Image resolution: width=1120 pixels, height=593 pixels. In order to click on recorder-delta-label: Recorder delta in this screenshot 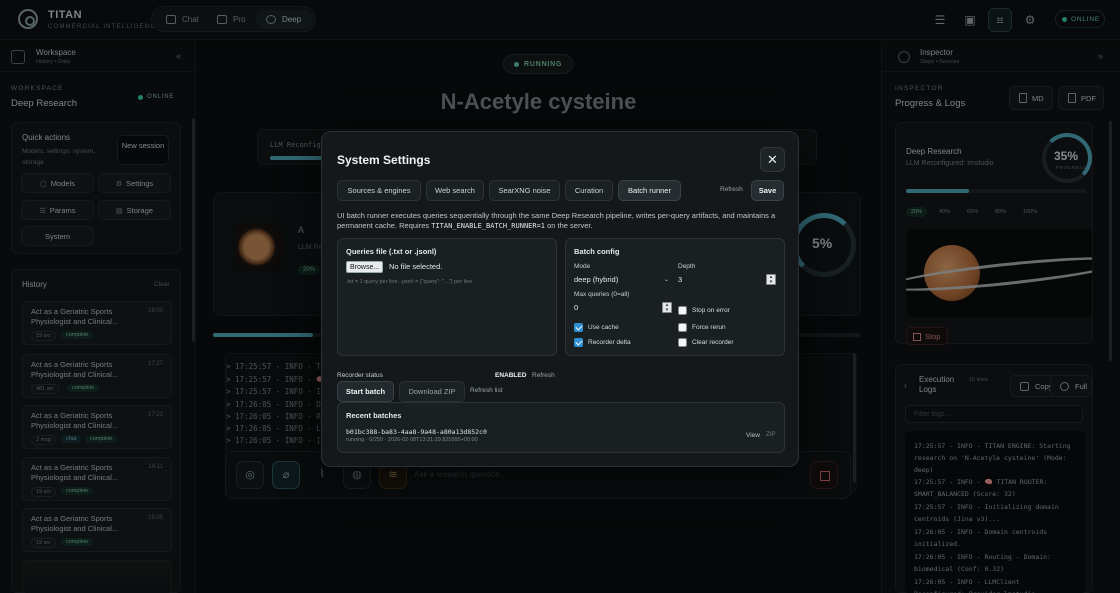, I will do `click(609, 342)`.